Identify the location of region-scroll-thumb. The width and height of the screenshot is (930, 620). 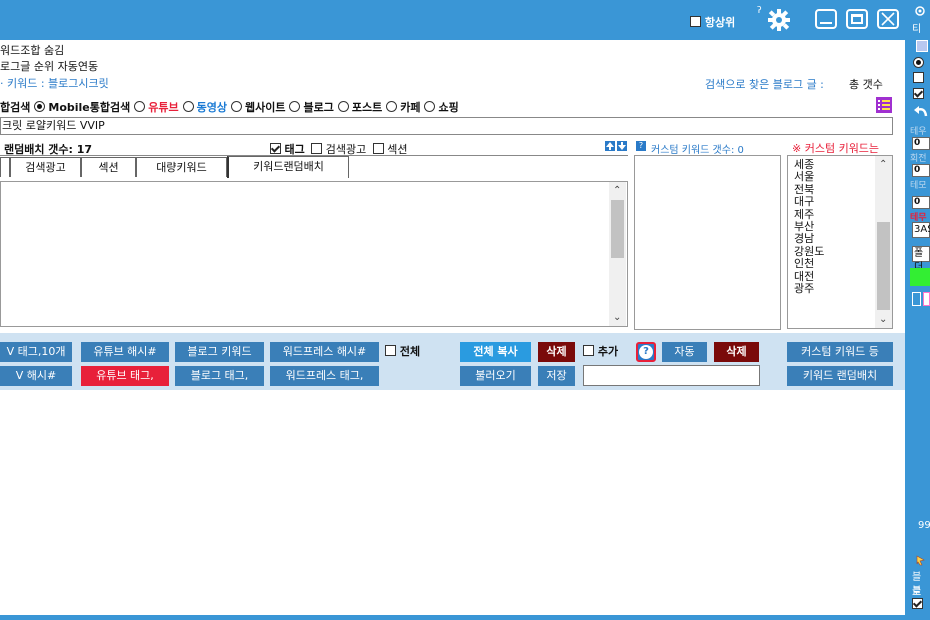
(883, 266).